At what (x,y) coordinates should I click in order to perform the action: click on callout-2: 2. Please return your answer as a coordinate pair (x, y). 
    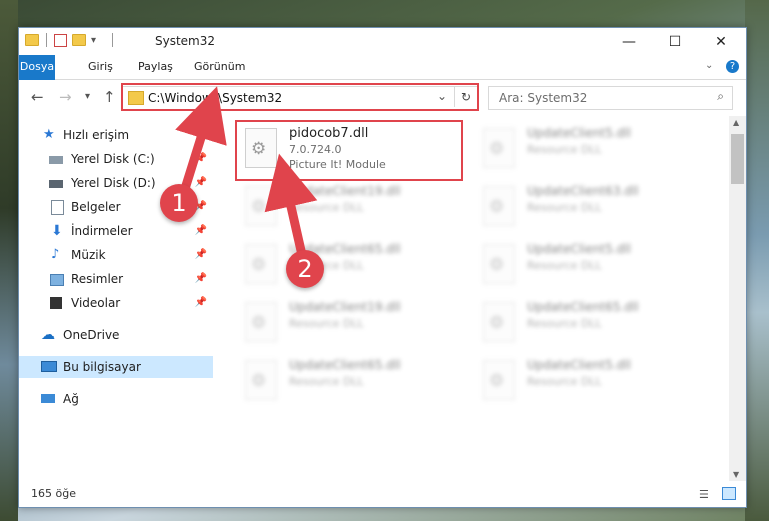
    Looking at the image, I should click on (305, 269).